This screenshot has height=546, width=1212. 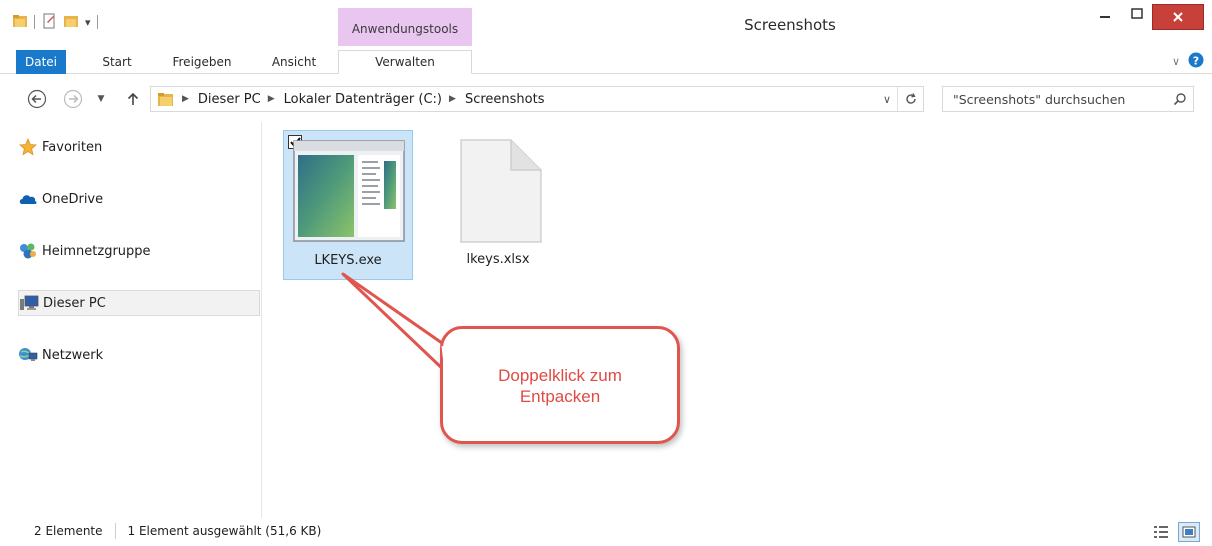 I want to click on tab-verwalten: Verwalten, so click(x=405, y=62).